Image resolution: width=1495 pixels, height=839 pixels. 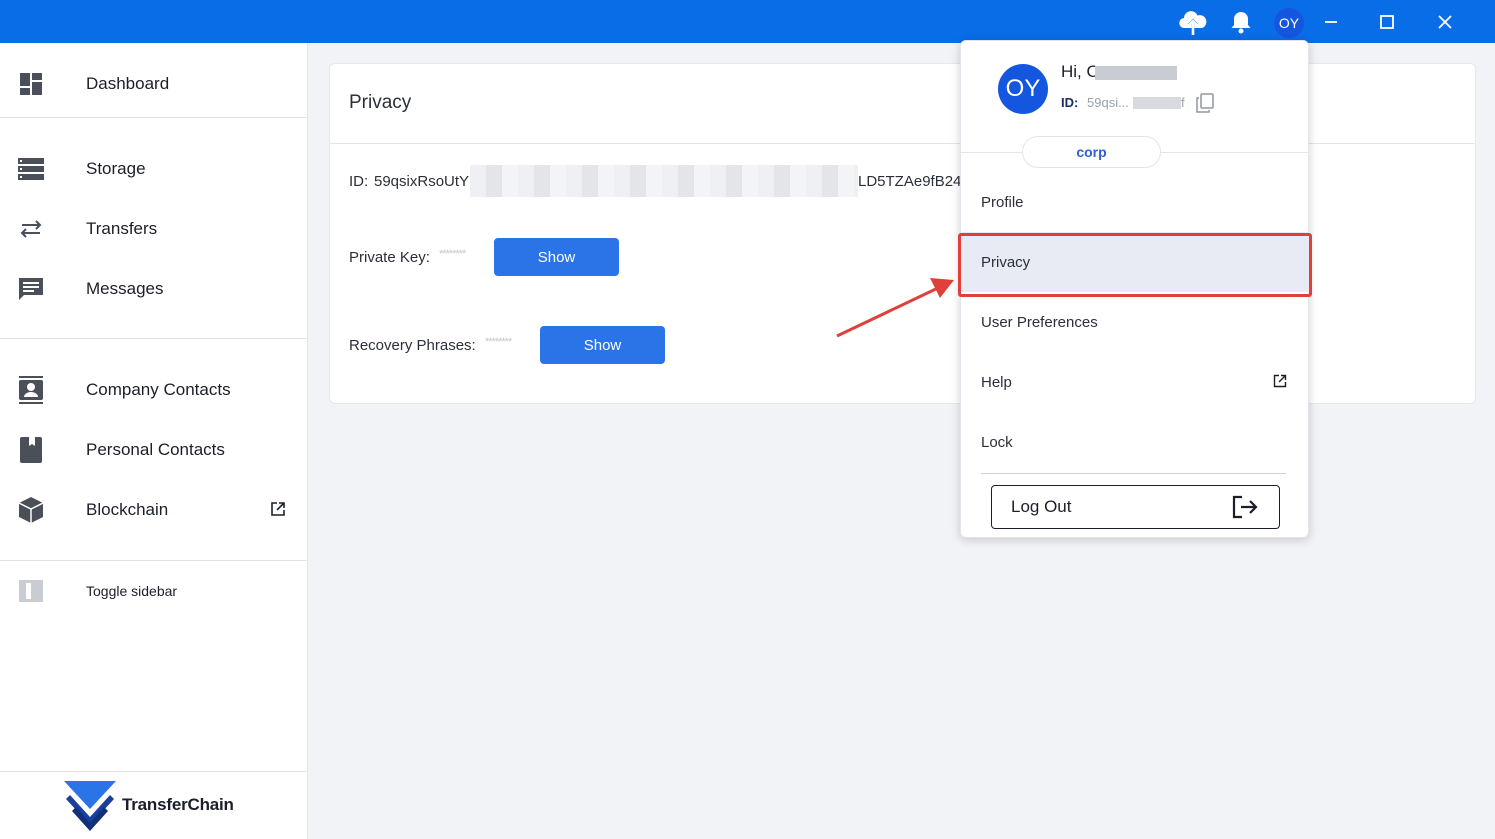 I want to click on toggle-sidebar-label: Toggle sidebar, so click(x=132, y=591).